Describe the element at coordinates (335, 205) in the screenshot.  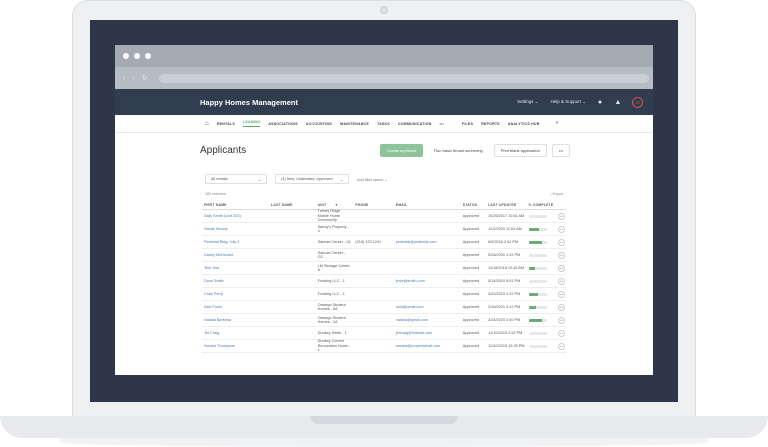
I see `col-unit: UNIT ▾` at that location.